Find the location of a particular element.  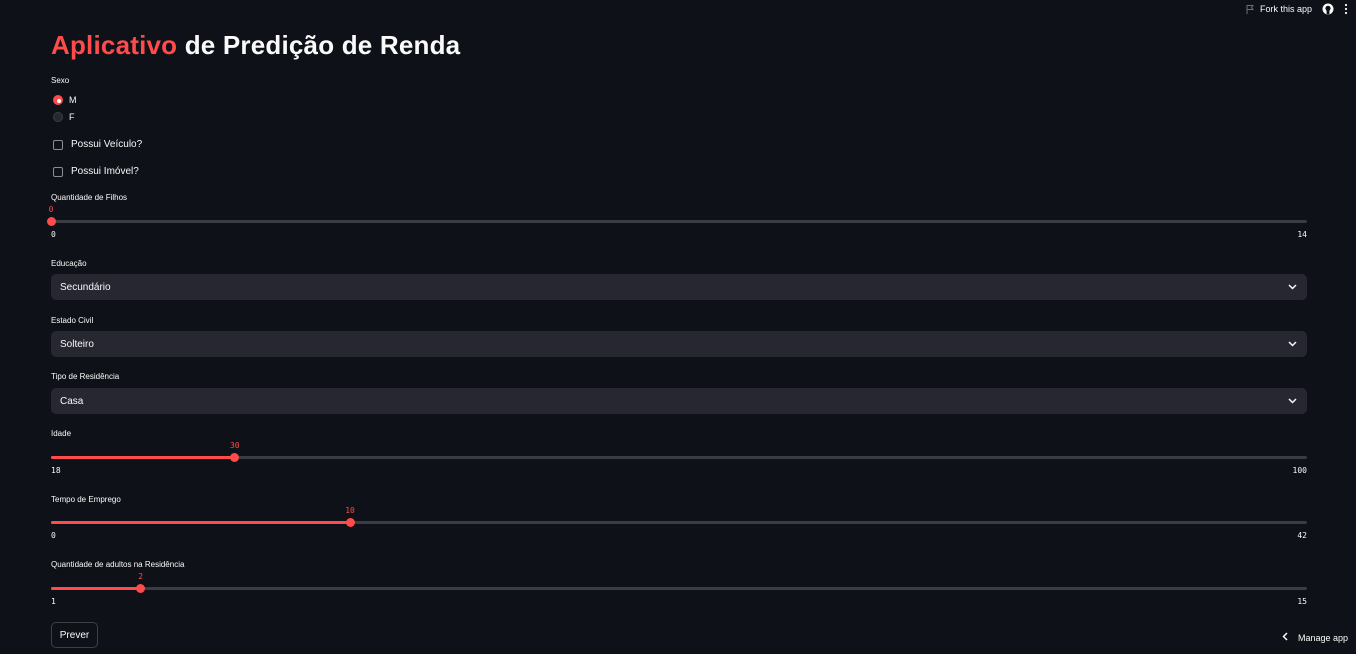

radio-m-indicator is located at coordinates (58, 100).